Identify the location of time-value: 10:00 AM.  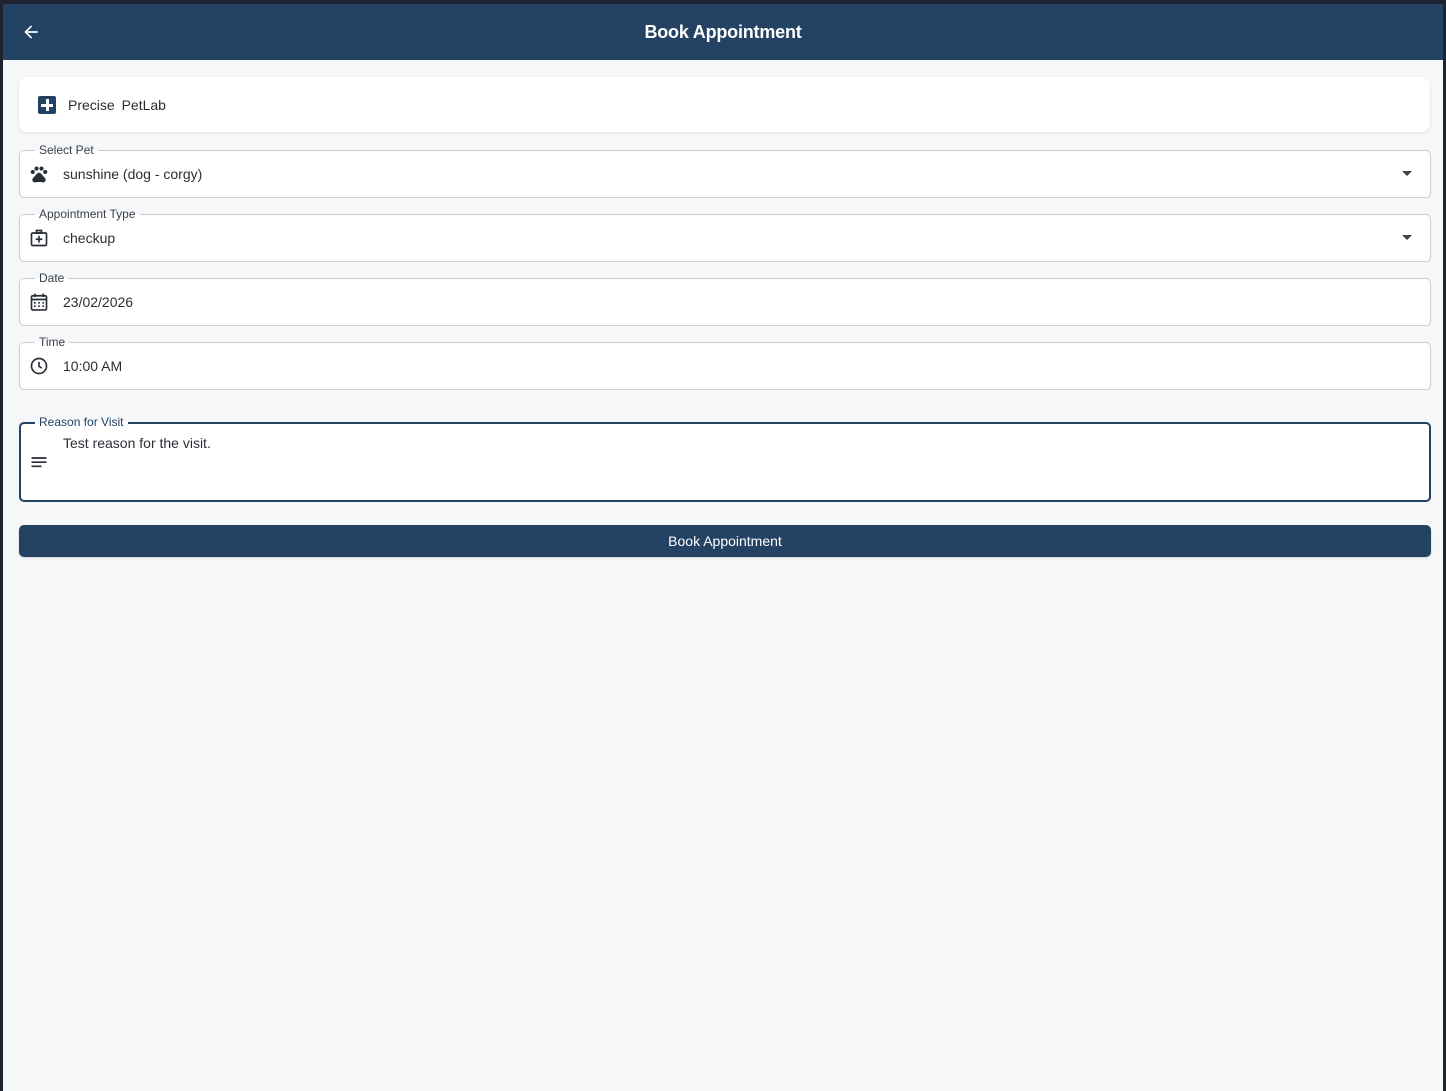
(93, 366).